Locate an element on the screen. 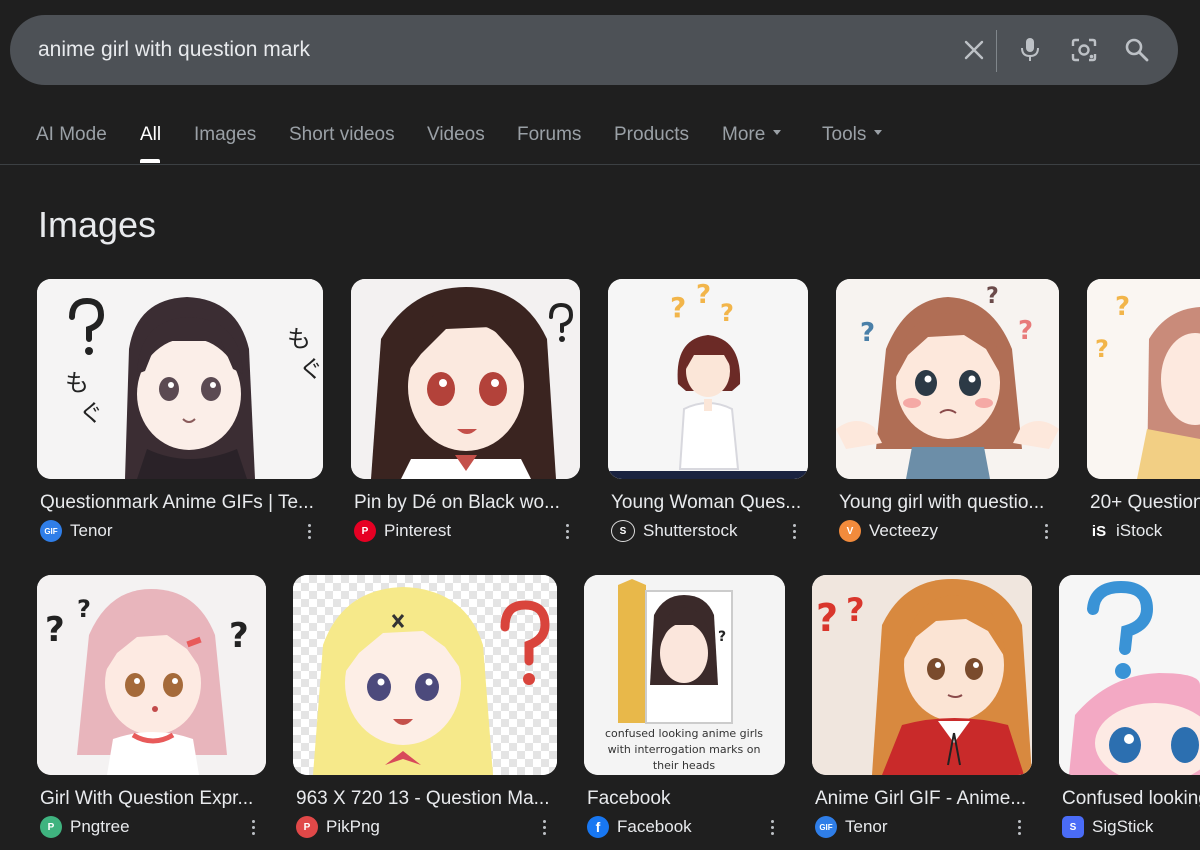 The image size is (1200, 850). result-source: P PikPng is located at coordinates (338, 827).